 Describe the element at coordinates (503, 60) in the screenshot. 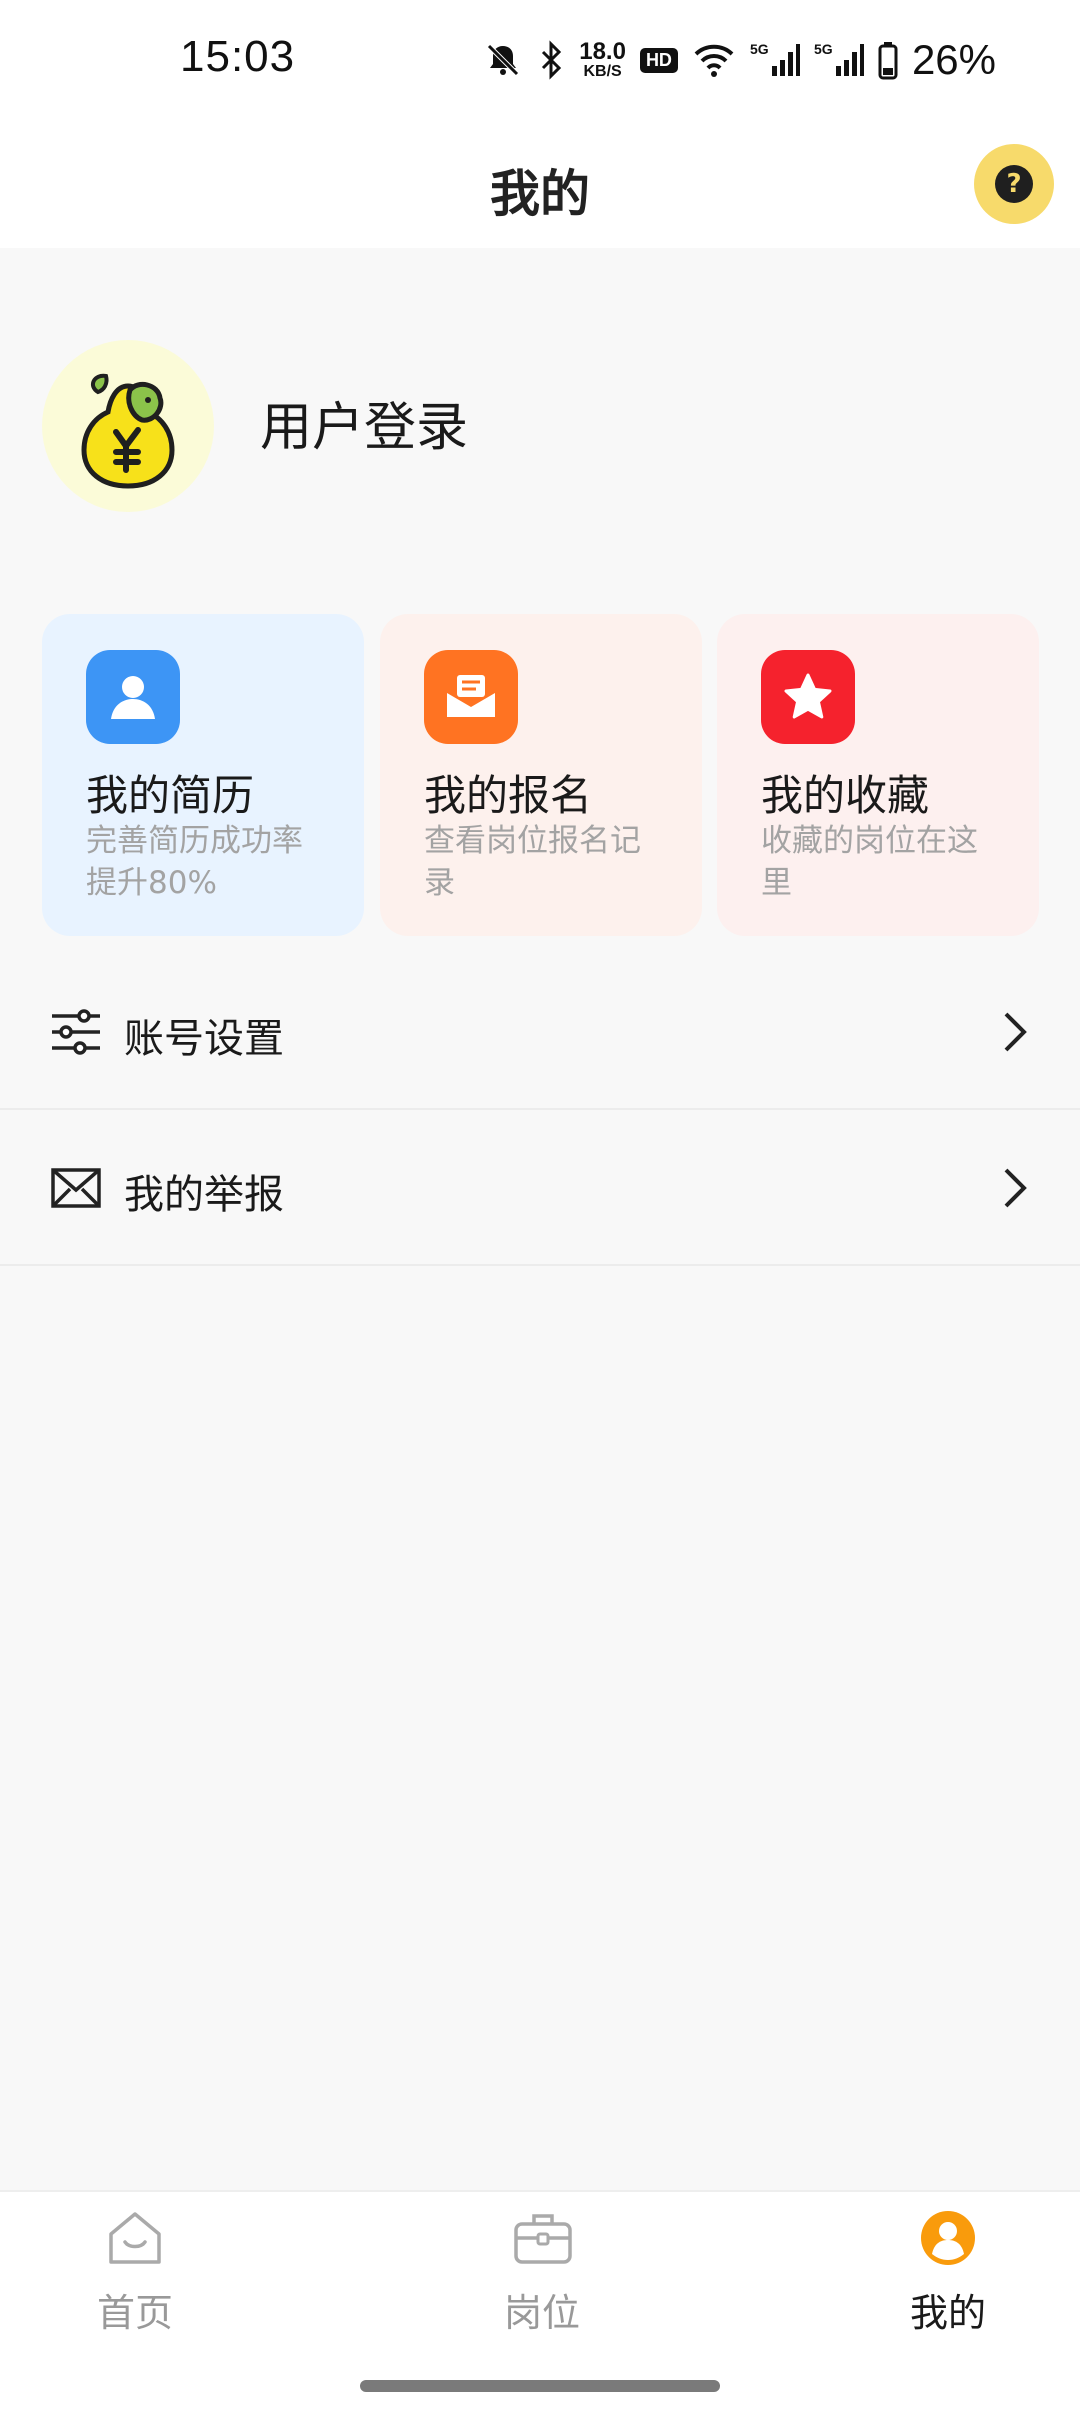

I see `mute-bell-icon` at that location.